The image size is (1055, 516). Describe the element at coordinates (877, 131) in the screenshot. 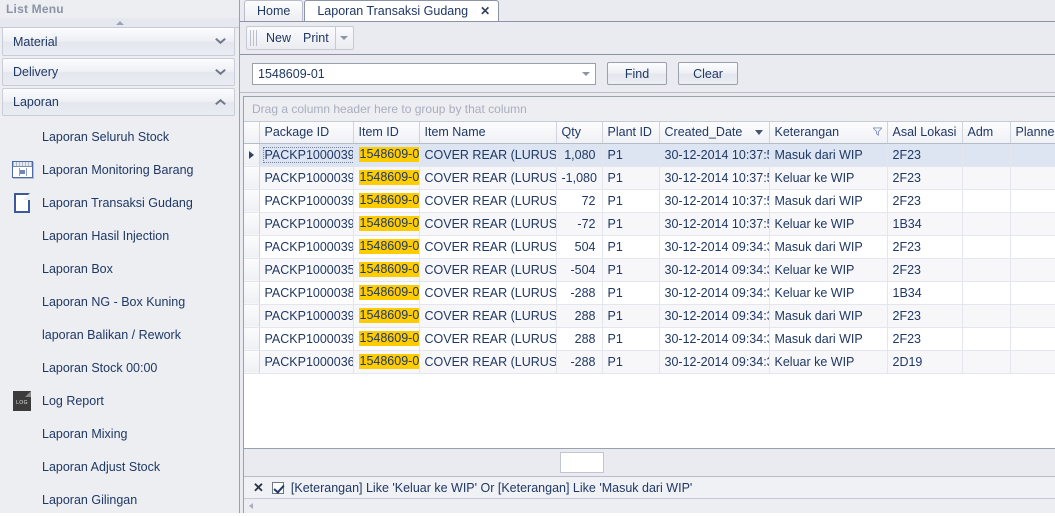

I see `filter-funnel-icon` at that location.